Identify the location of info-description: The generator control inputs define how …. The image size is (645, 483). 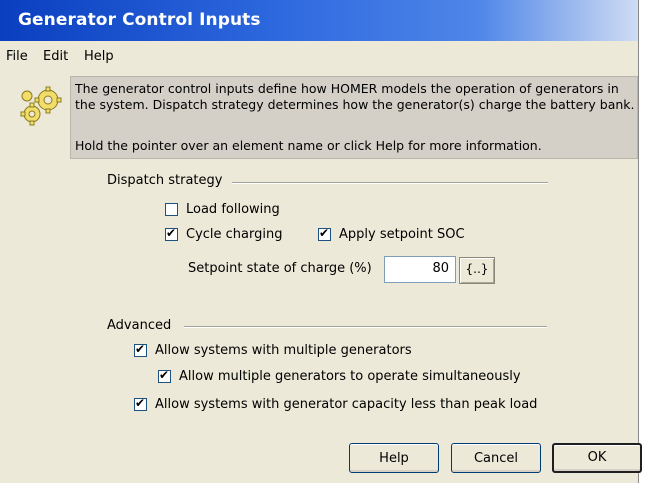
(355, 96).